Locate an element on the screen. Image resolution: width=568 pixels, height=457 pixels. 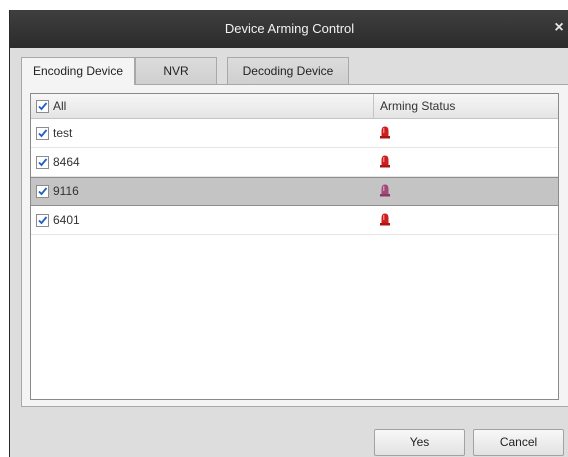
device-name: test is located at coordinates (63, 133).